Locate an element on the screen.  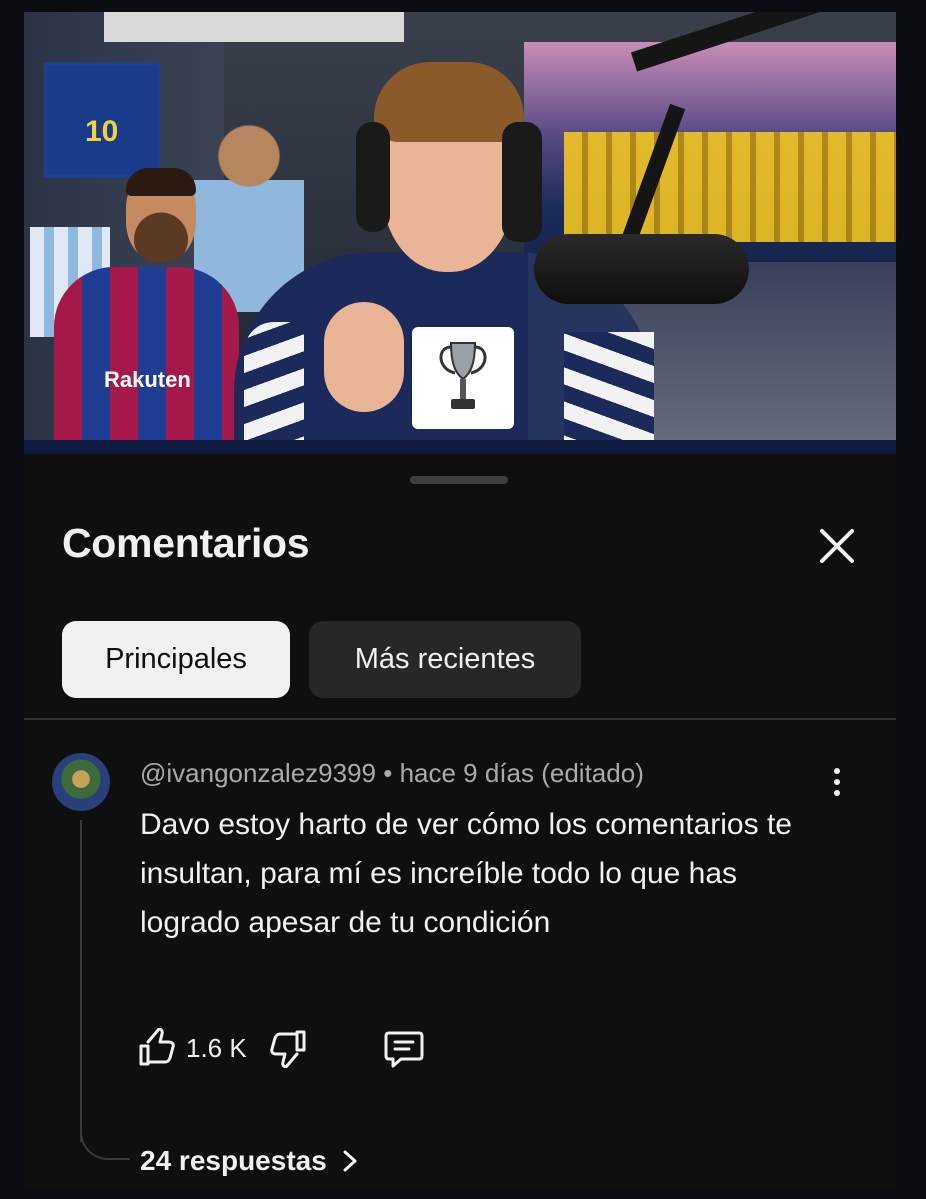
jacket-stripes-left is located at coordinates (274, 388).